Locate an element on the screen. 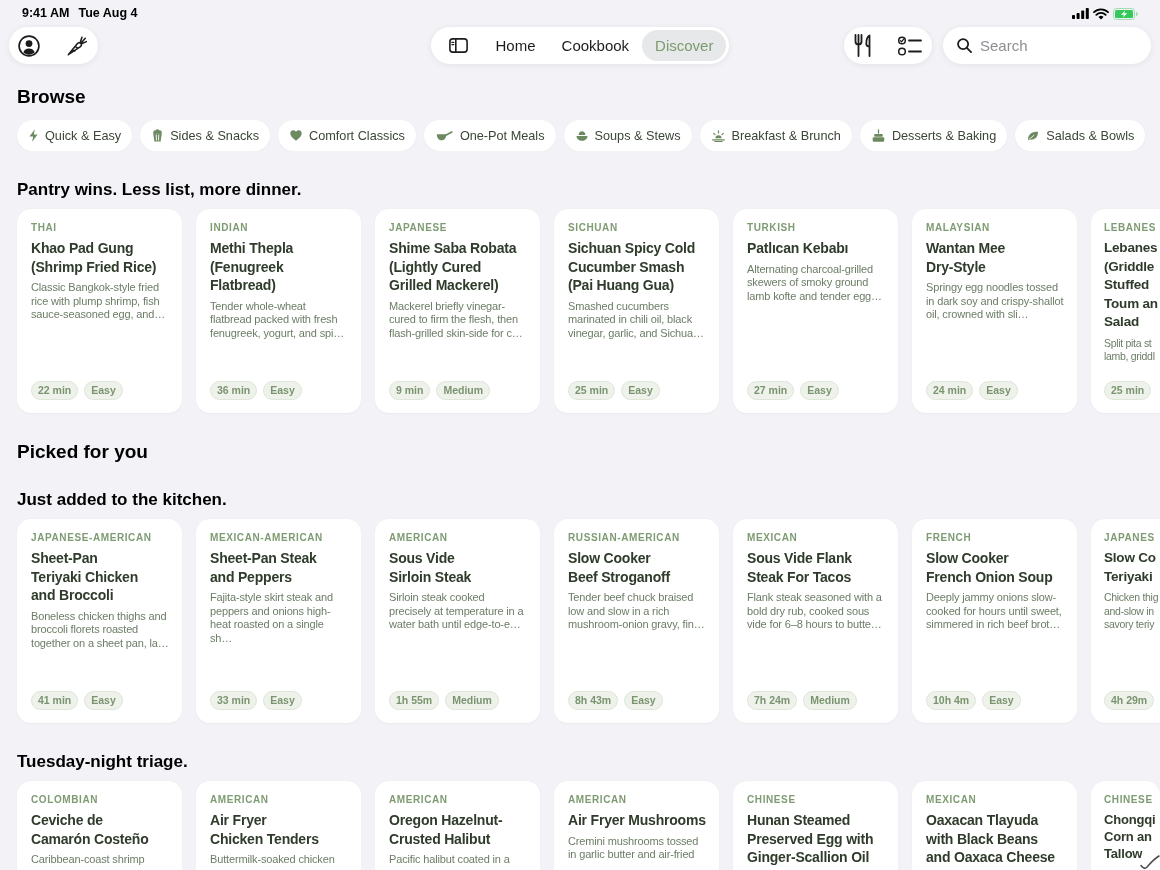  recipe-card: SICHUAN Sichuan Spicy Cold Cucumber Smash (Pai Huang Gua) Smashed cucumbers marinated in chili oil, black vinegar, garlic, and Sichua… 25 min Easy is located at coordinates (636, 311).